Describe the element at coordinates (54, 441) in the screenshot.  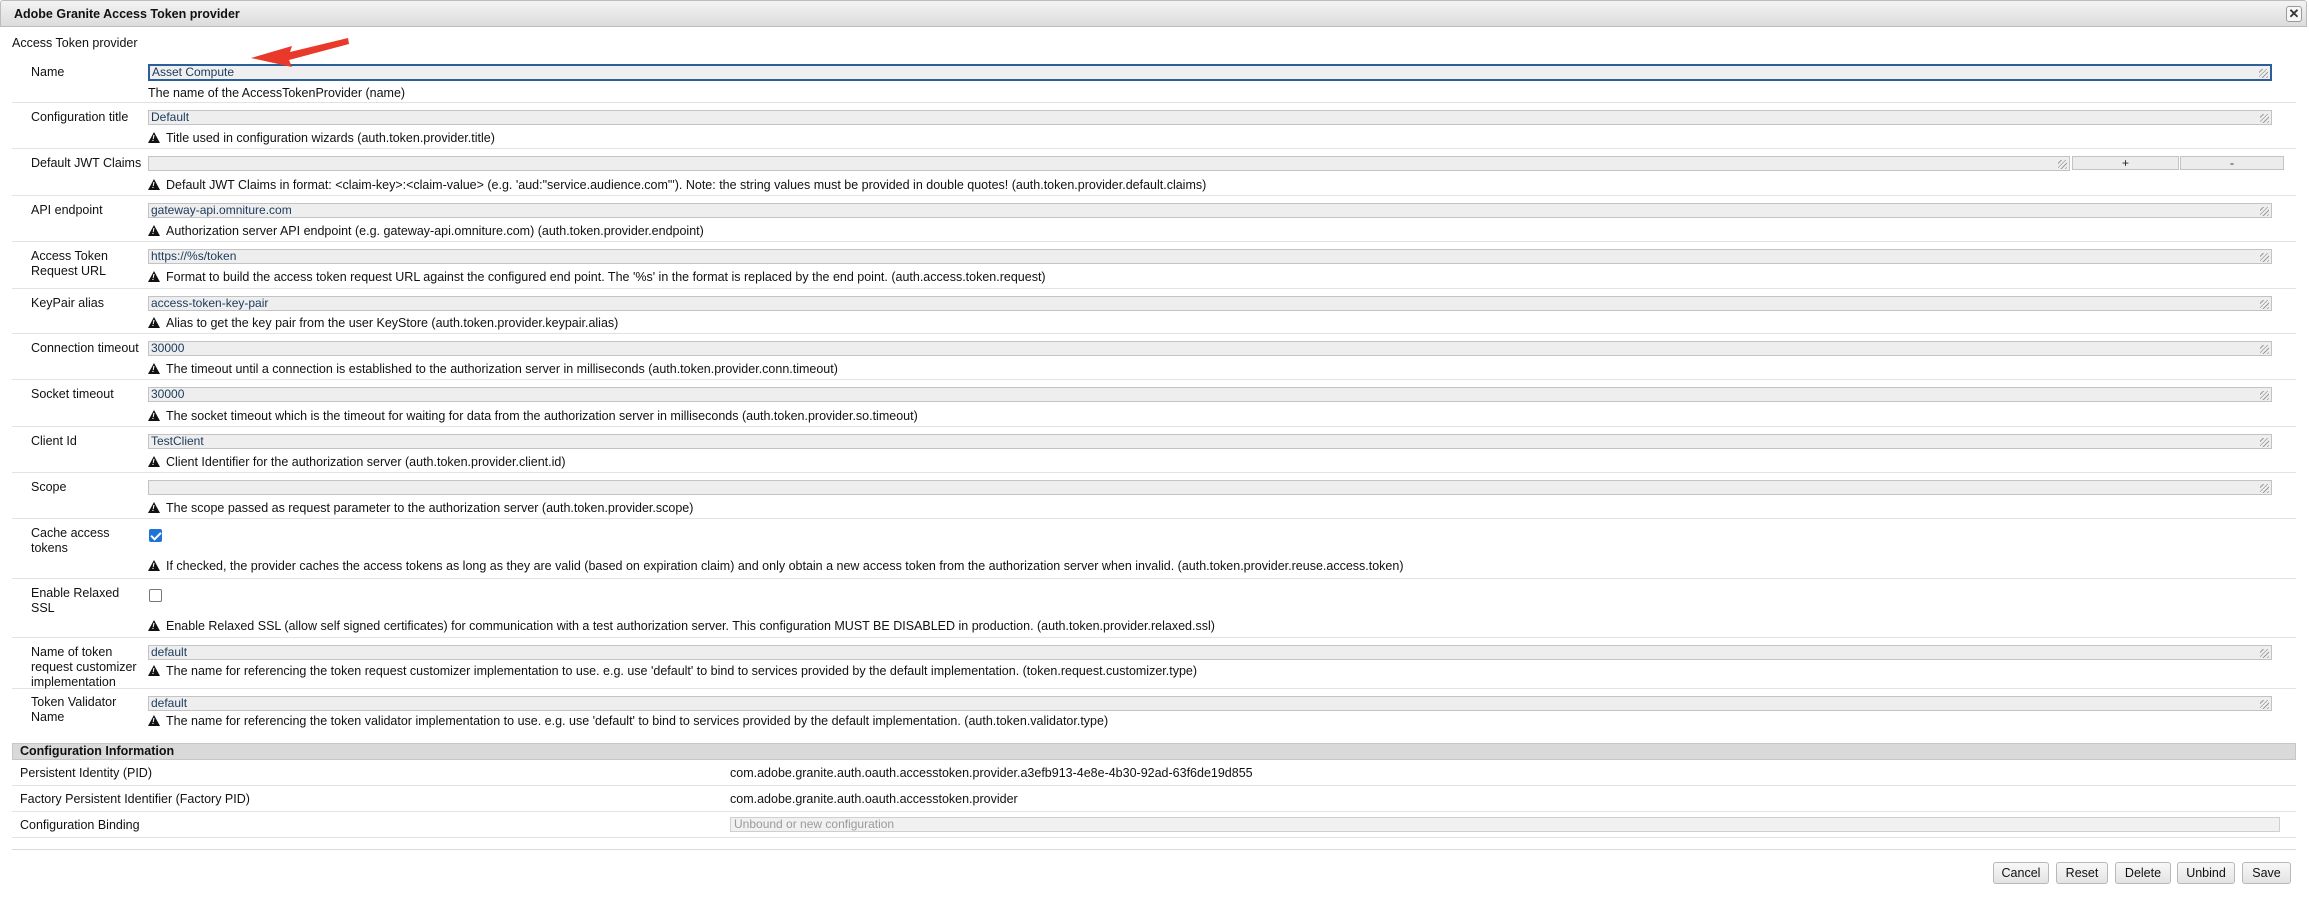
I see `client-id-label: Client Id` at that location.